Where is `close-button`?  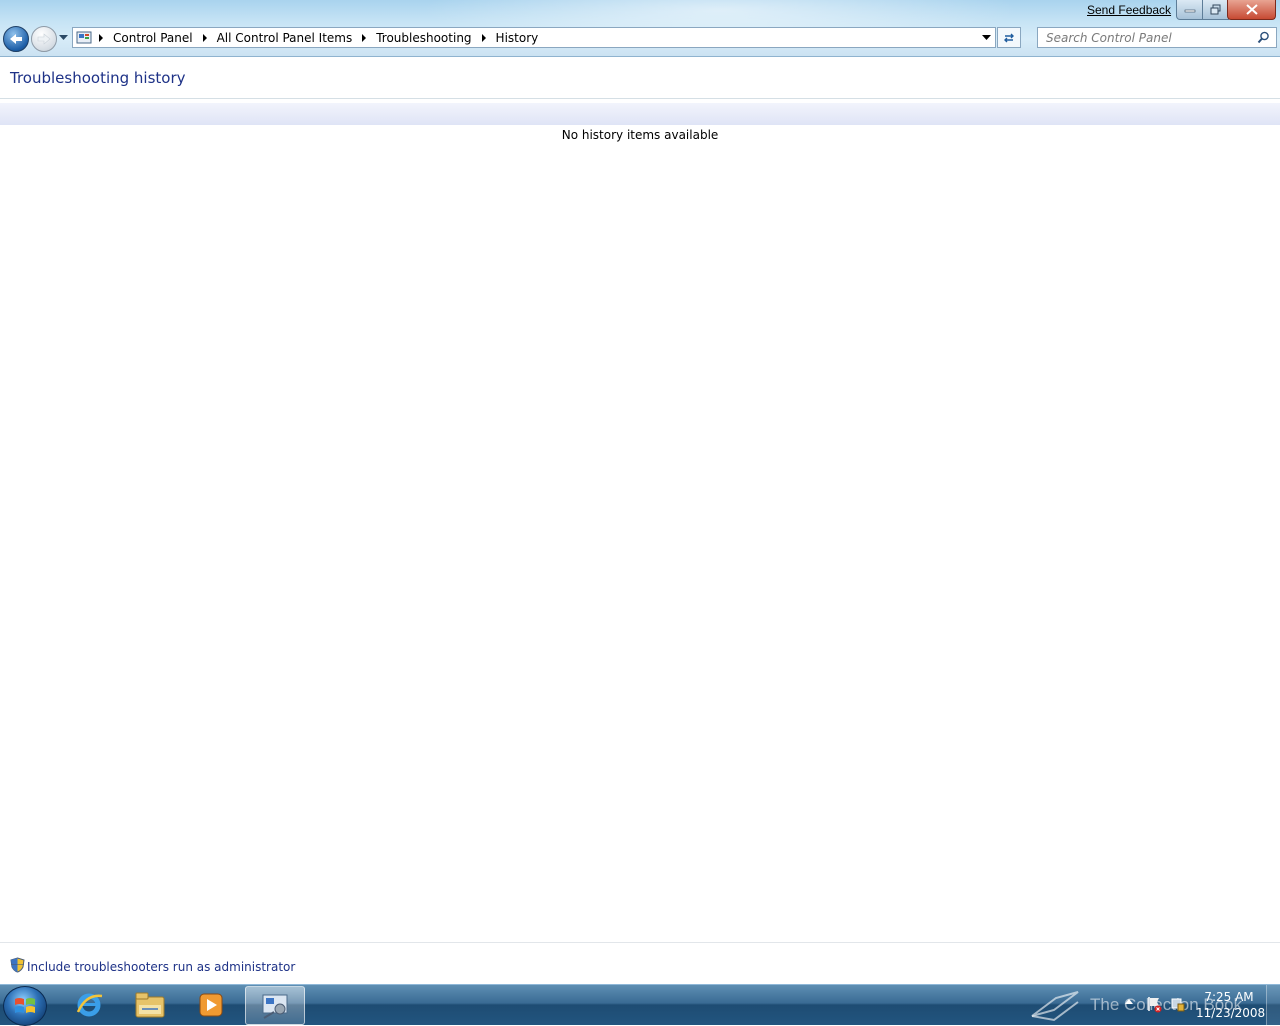
close-button is located at coordinates (1251, 10).